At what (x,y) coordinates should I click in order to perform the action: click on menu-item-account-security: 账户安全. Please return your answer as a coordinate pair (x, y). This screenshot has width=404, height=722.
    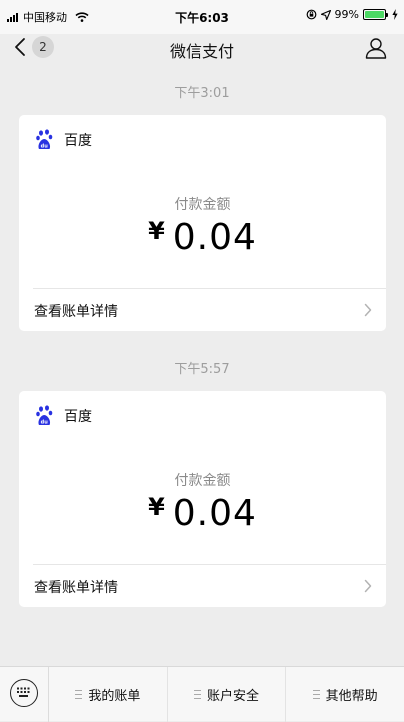
    Looking at the image, I should click on (226, 694).